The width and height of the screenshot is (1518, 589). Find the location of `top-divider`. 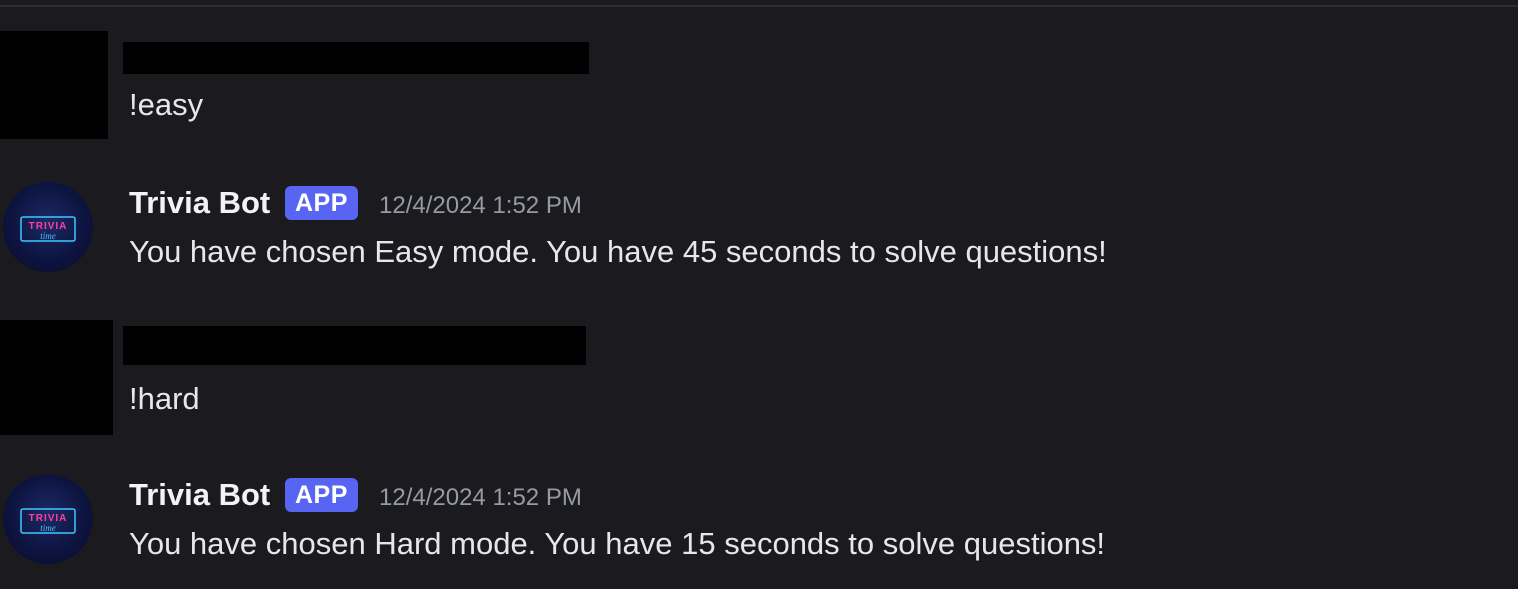

top-divider is located at coordinates (759, 6).